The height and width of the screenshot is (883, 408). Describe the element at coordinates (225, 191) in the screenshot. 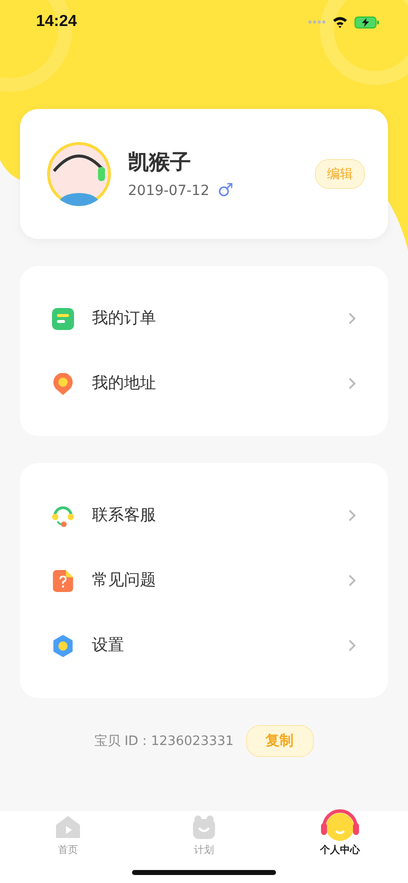

I see `gender-symbol: ♂` at that location.